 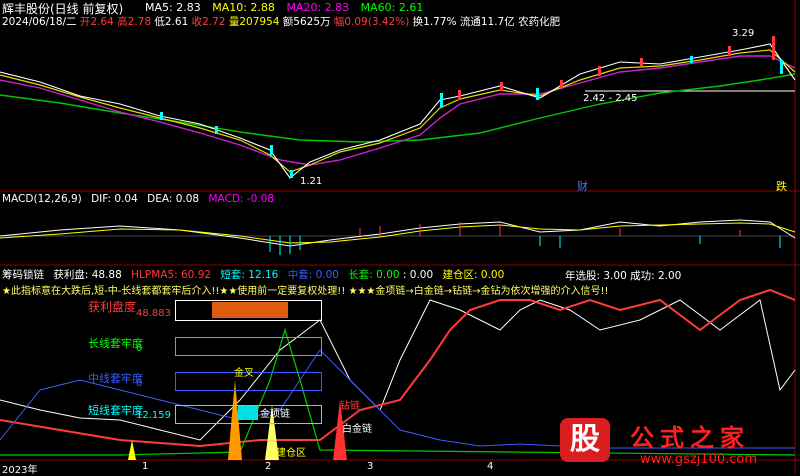 I want to click on legend-short: 短套: 12.16, so click(x=249, y=275).